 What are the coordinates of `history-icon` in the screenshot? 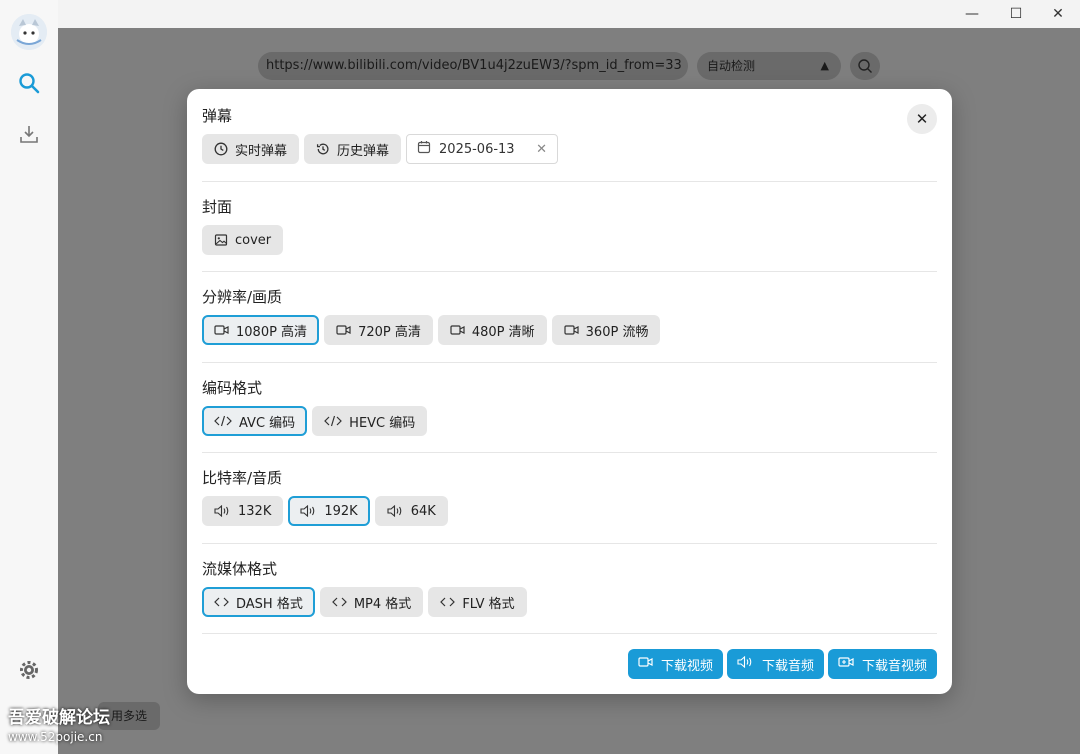 It's located at (323, 149).